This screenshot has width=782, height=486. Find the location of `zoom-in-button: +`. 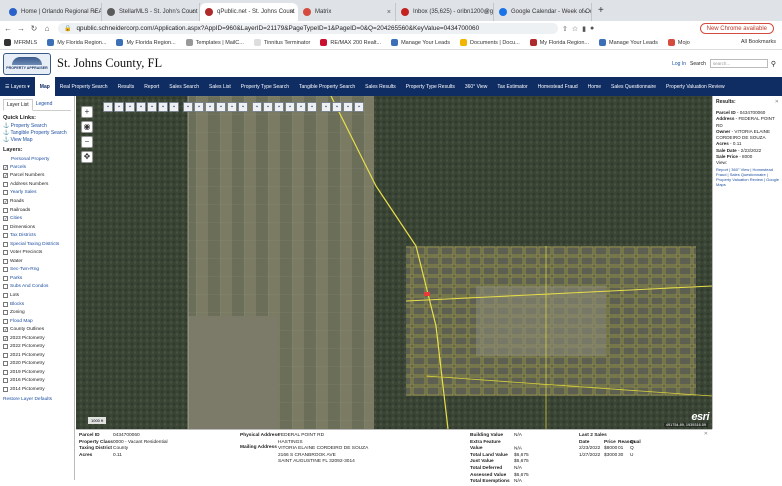

zoom-in-button: + is located at coordinates (87, 112).